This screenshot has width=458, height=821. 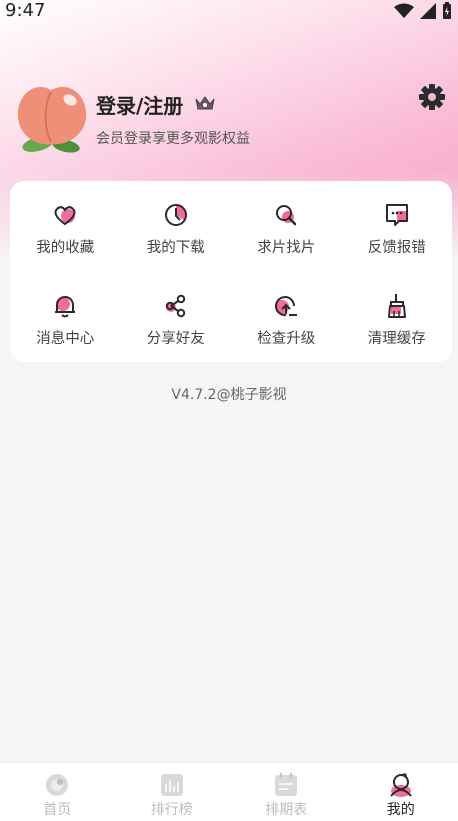 What do you see at coordinates (447, 11) in the screenshot?
I see `battery-icon` at bounding box center [447, 11].